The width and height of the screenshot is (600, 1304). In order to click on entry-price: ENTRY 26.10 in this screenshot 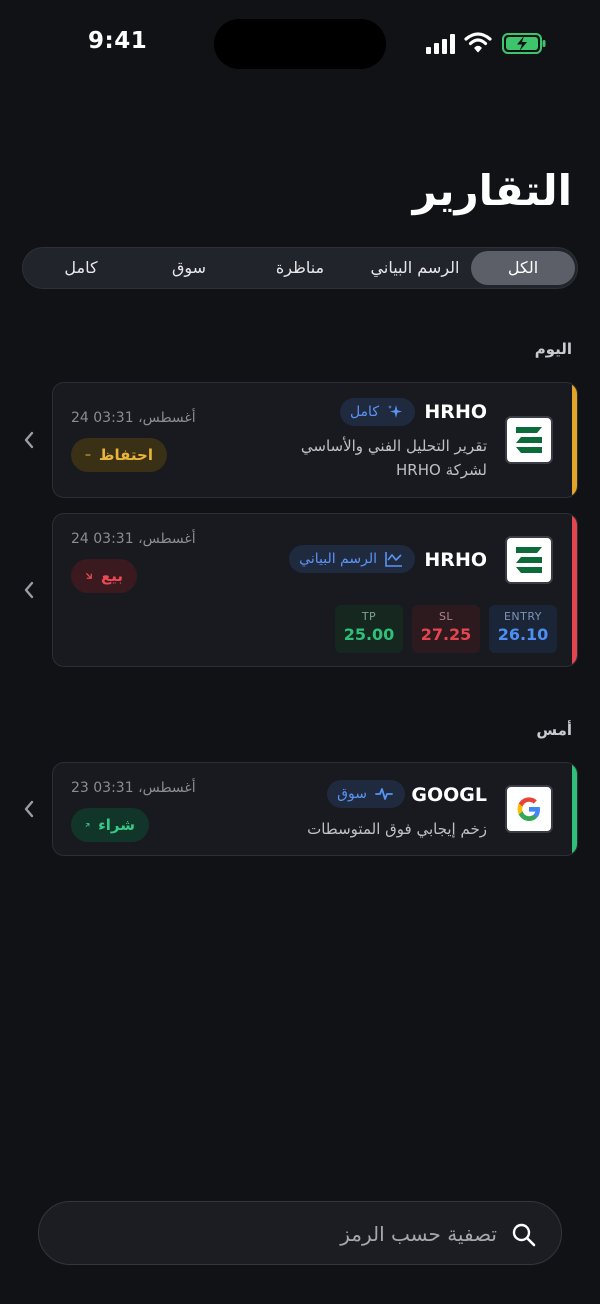, I will do `click(523, 629)`.